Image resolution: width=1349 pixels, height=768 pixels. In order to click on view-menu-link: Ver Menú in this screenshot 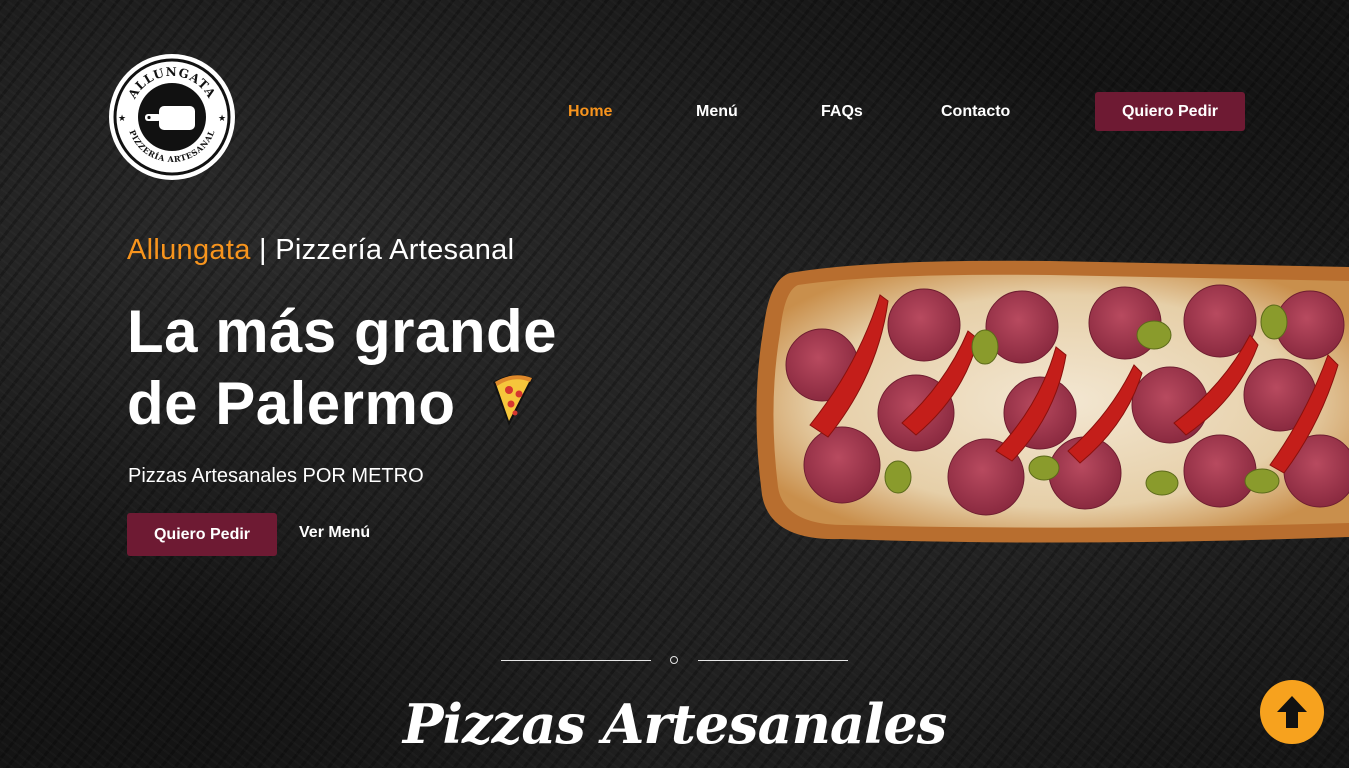, I will do `click(334, 533)`.